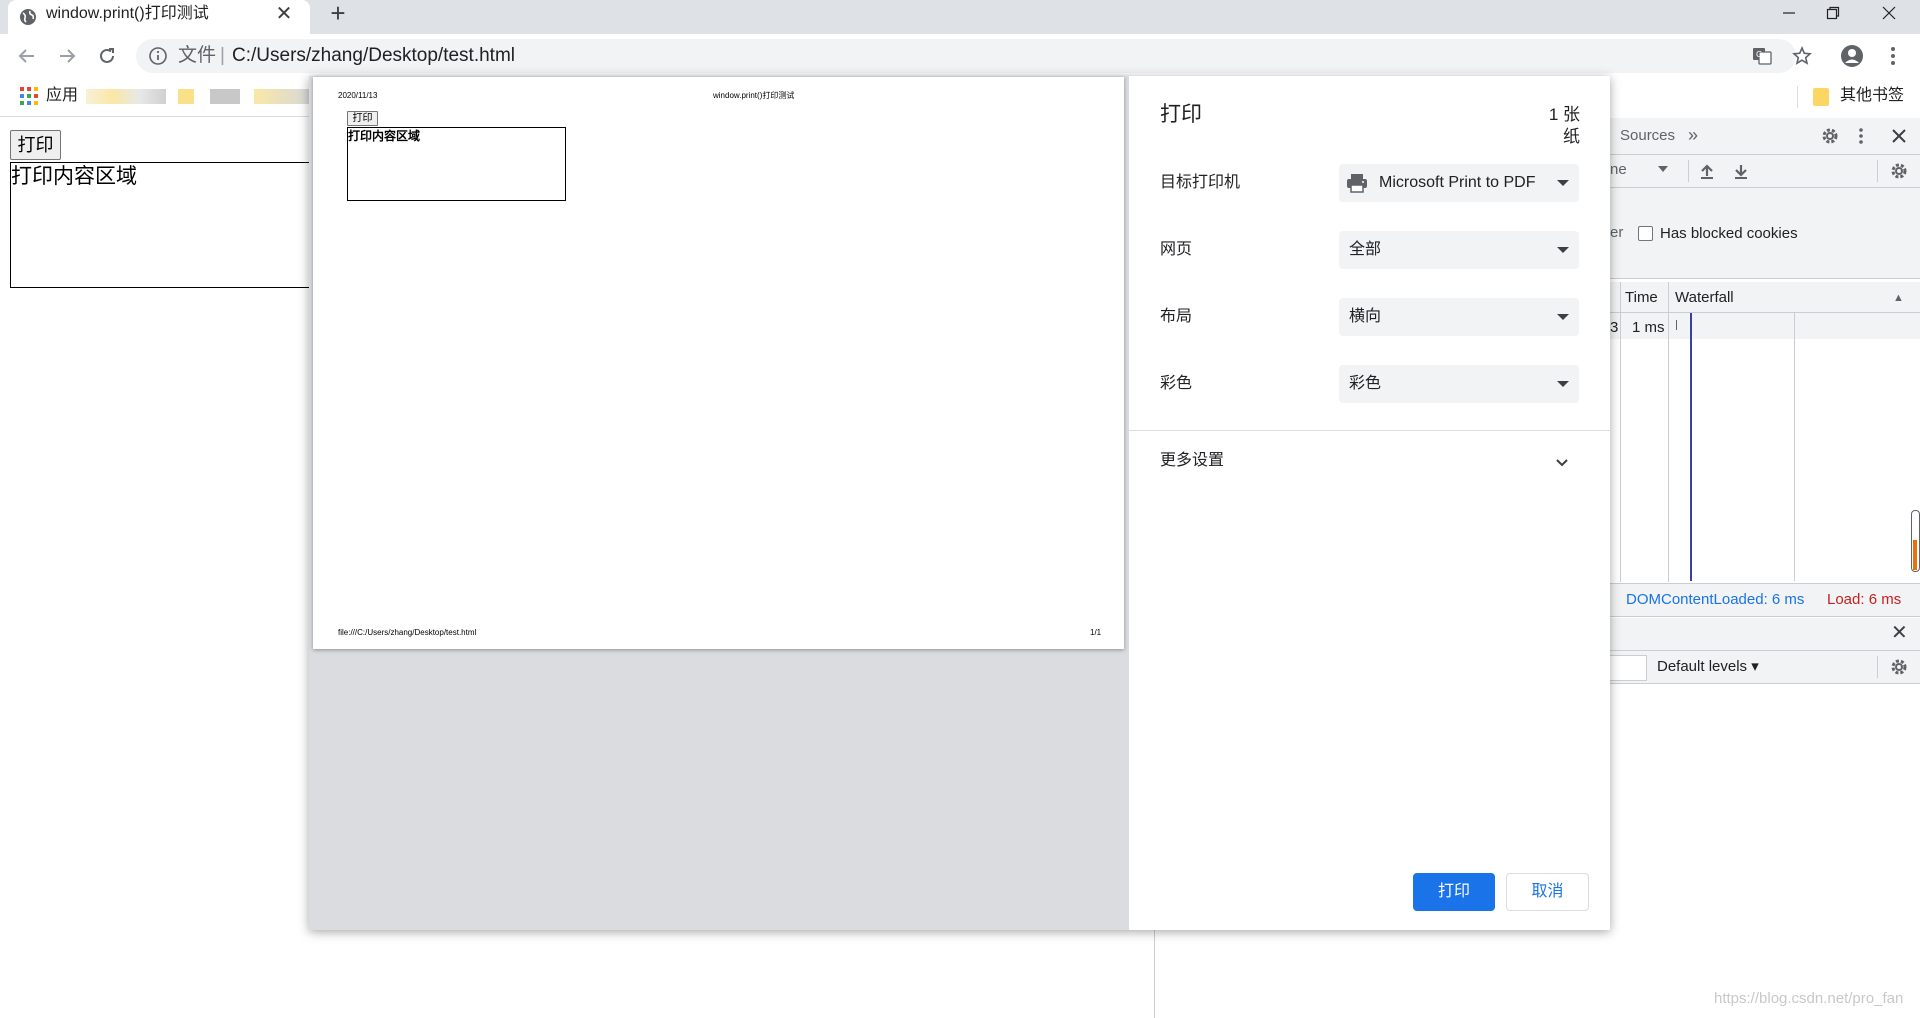 This screenshot has height=1018, width=1920. What do you see at coordinates (1617, 232) in the screenshot?
I see `filter-partial-text: er` at bounding box center [1617, 232].